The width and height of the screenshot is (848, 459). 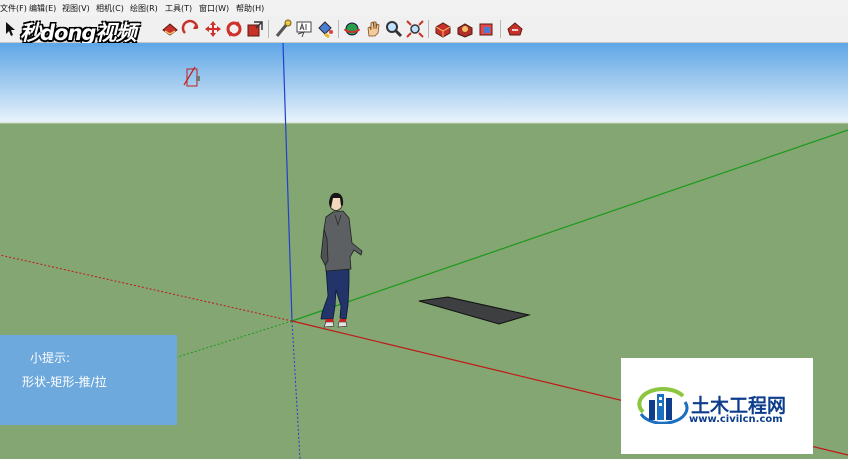 What do you see at coordinates (144, 8) in the screenshot?
I see `menu-draw: 绘图(R)` at bounding box center [144, 8].